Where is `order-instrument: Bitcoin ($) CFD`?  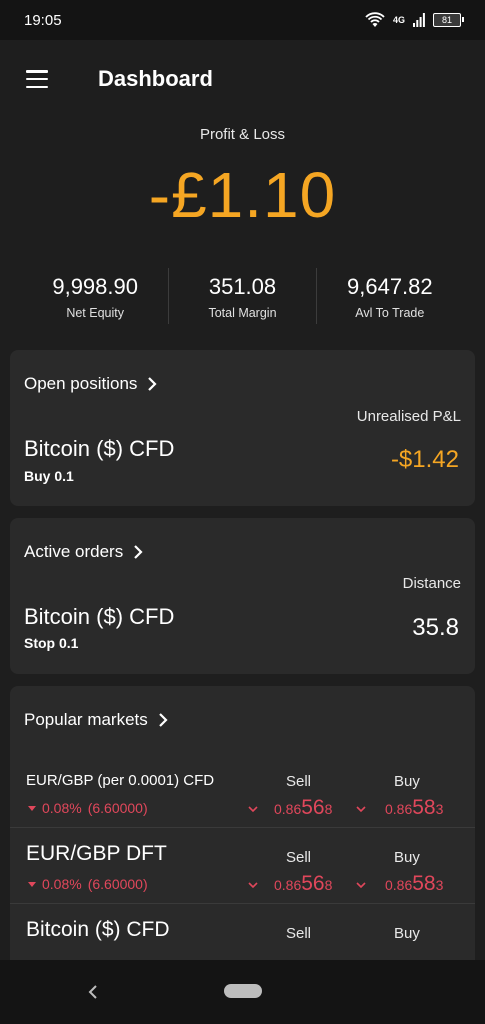
order-instrument: Bitcoin ($) CFD is located at coordinates (99, 616).